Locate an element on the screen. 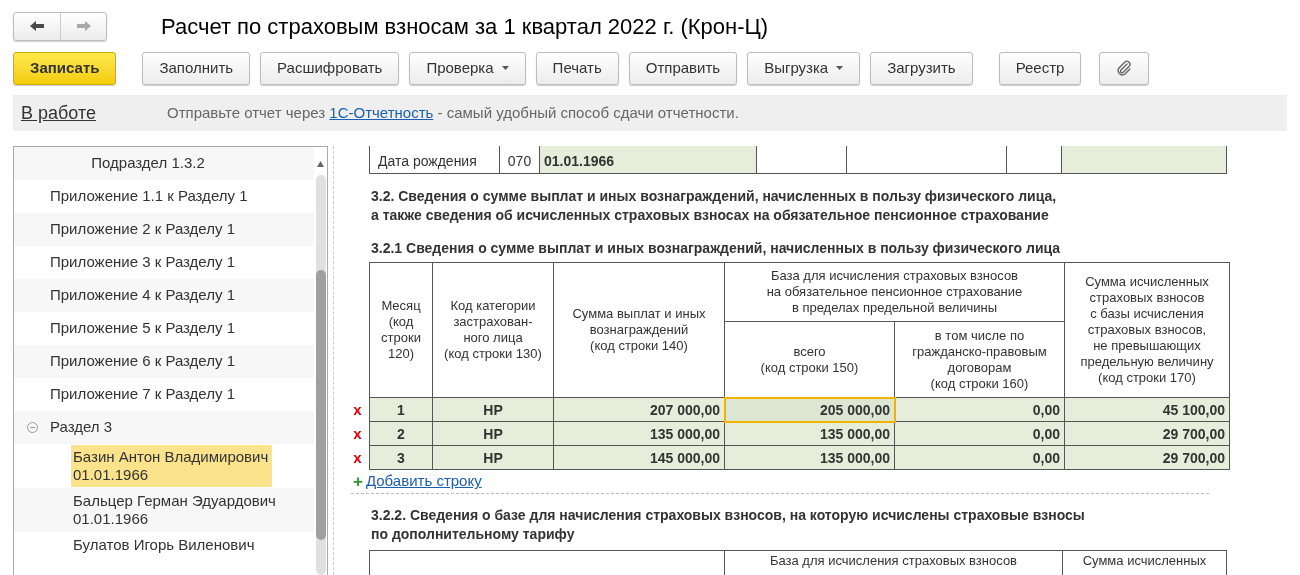 This screenshot has height=575, width=1300. toolbar-button: Отправить is located at coordinates (683, 68).